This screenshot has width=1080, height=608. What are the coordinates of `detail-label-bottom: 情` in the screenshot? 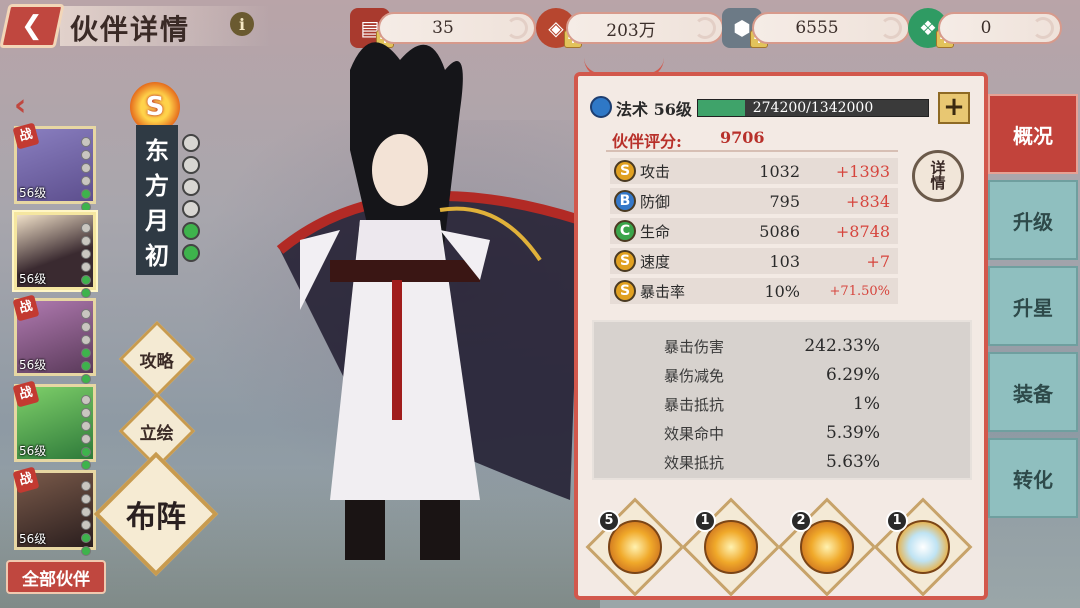 It's located at (938, 183).